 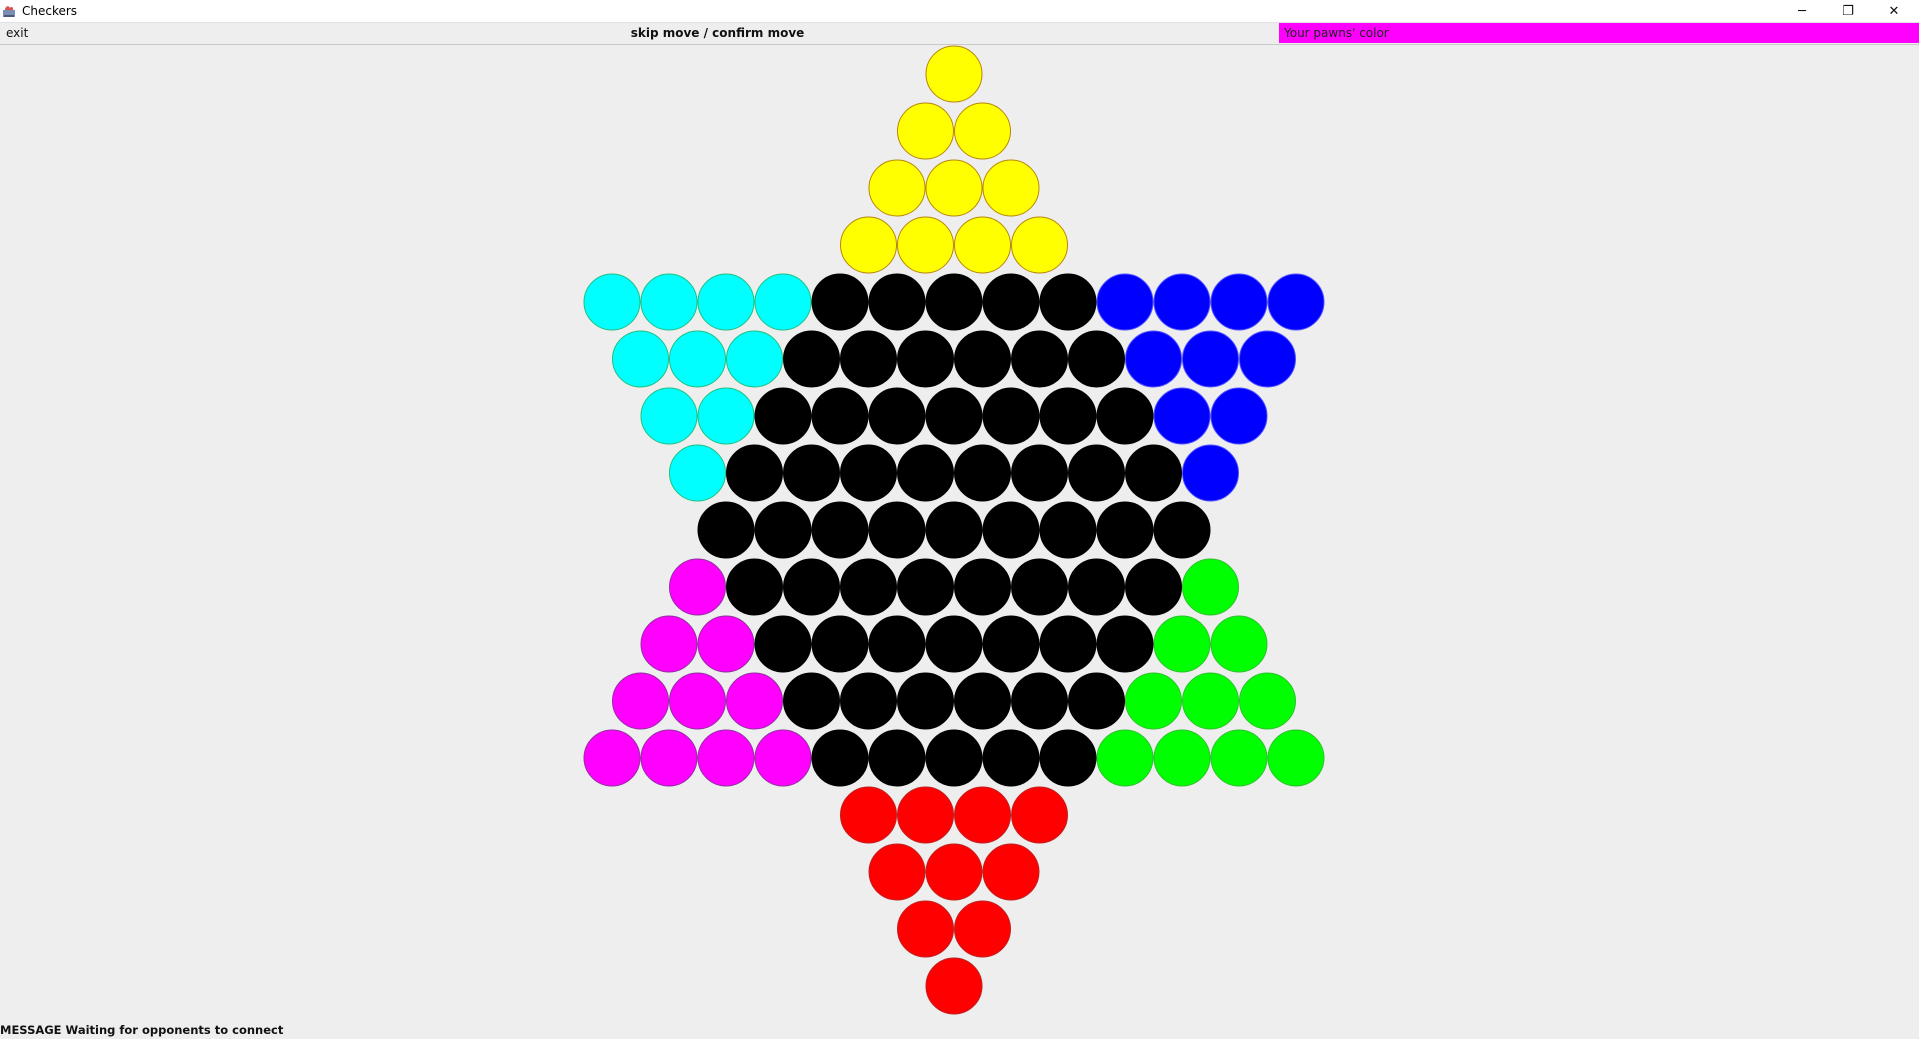 I want to click on close-button: ✕, so click(x=1894, y=11).